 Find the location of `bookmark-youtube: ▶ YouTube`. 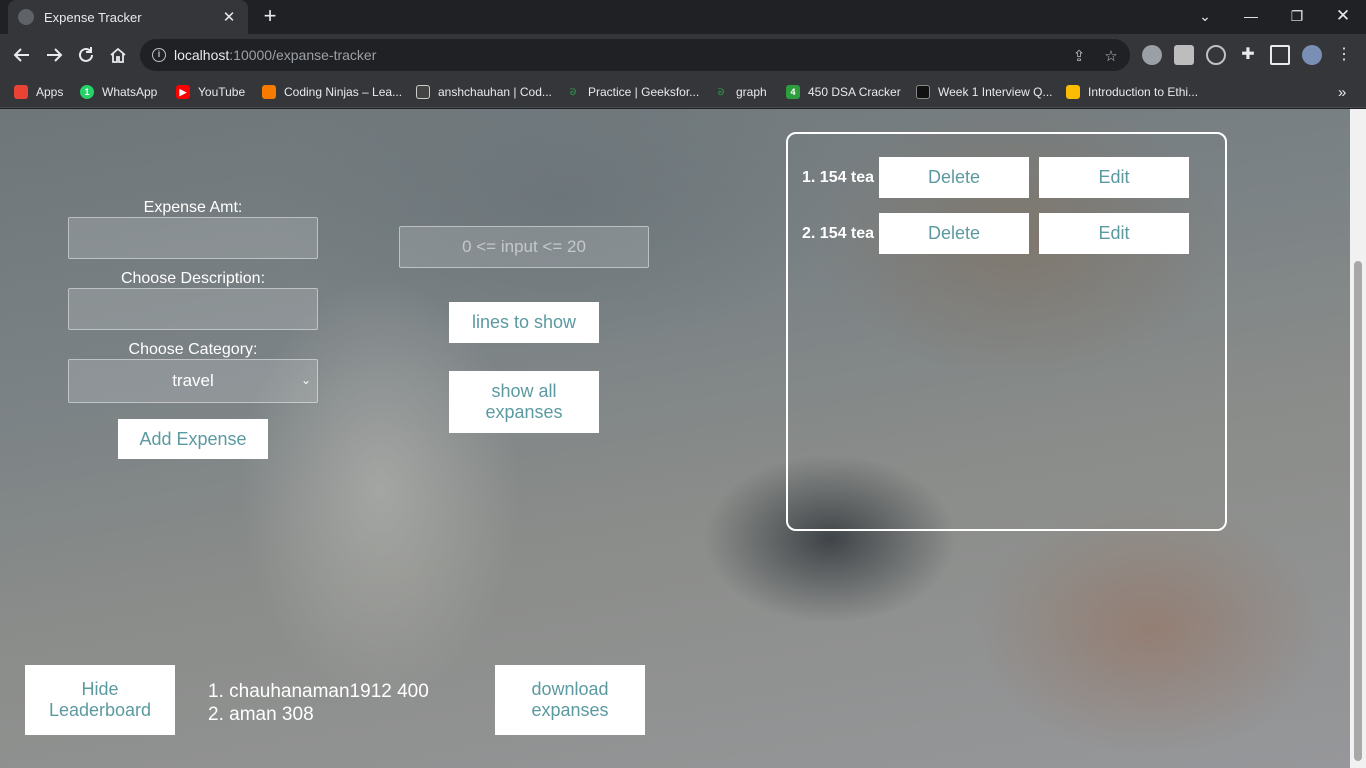

bookmark-youtube: ▶ YouTube is located at coordinates (210, 92).